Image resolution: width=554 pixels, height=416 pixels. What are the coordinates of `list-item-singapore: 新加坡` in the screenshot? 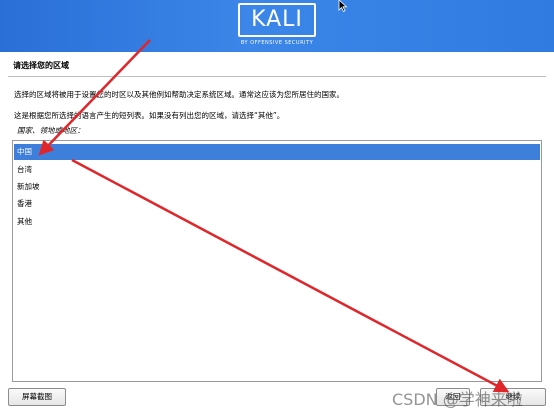 It's located at (277, 187).